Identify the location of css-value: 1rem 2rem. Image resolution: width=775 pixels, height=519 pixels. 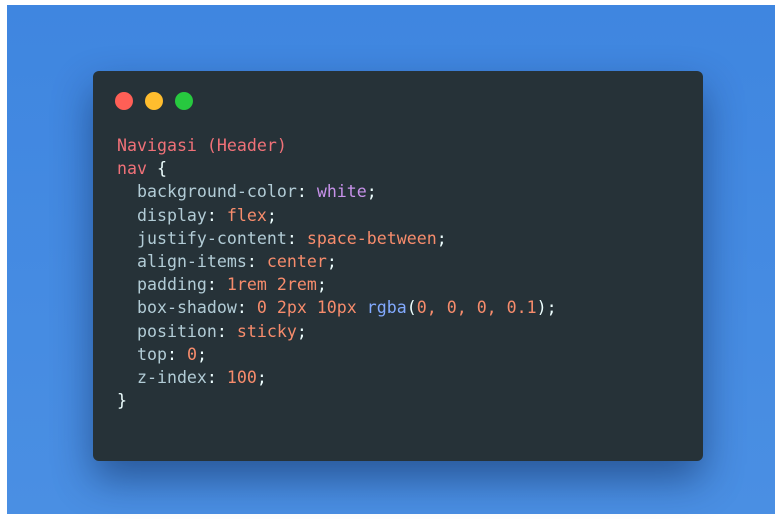
(271, 285).